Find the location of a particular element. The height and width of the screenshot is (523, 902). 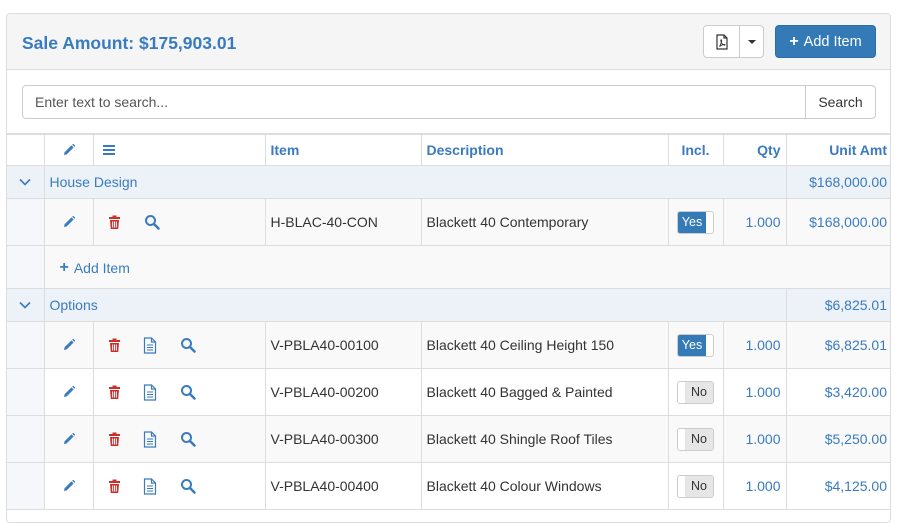

plus-icon: + is located at coordinates (64, 267).